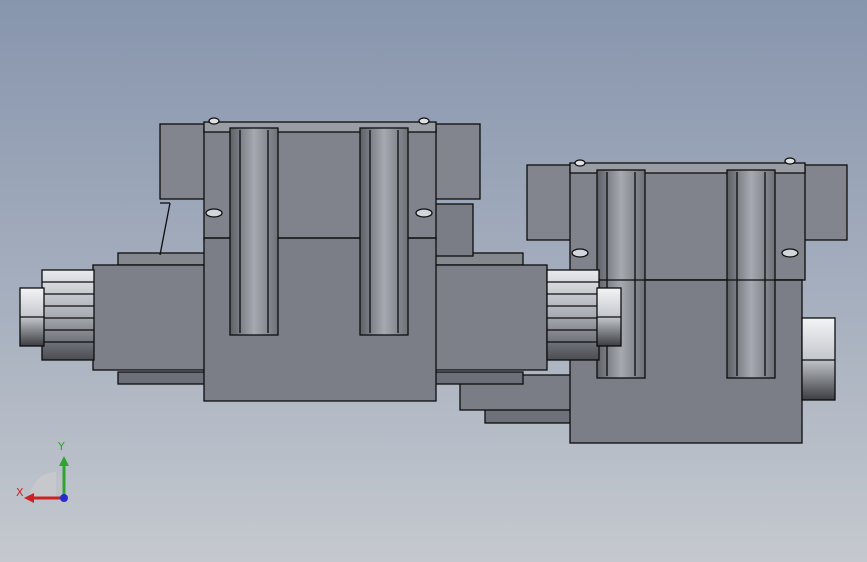 Image resolution: width=867 pixels, height=562 pixels. I want to click on z-axis-dot, so click(64, 498).